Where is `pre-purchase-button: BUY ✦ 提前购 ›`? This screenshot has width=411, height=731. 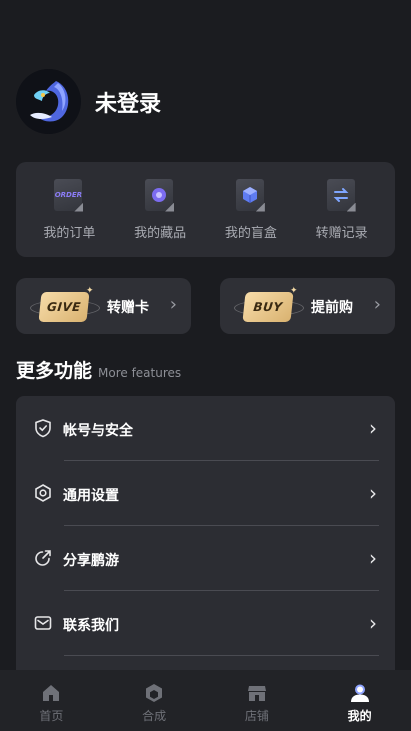
pre-purchase-button: BUY ✦ 提前购 › is located at coordinates (307, 306).